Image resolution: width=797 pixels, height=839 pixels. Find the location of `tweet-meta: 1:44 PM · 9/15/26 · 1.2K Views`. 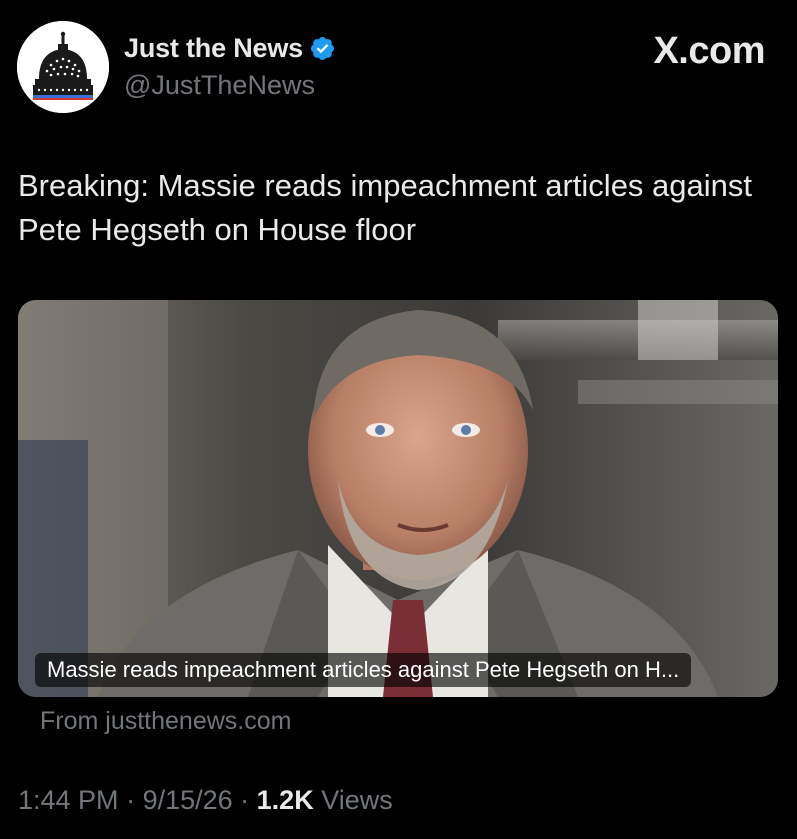

tweet-meta: 1:44 PM · 9/15/26 · 1.2K Views is located at coordinates (205, 800).